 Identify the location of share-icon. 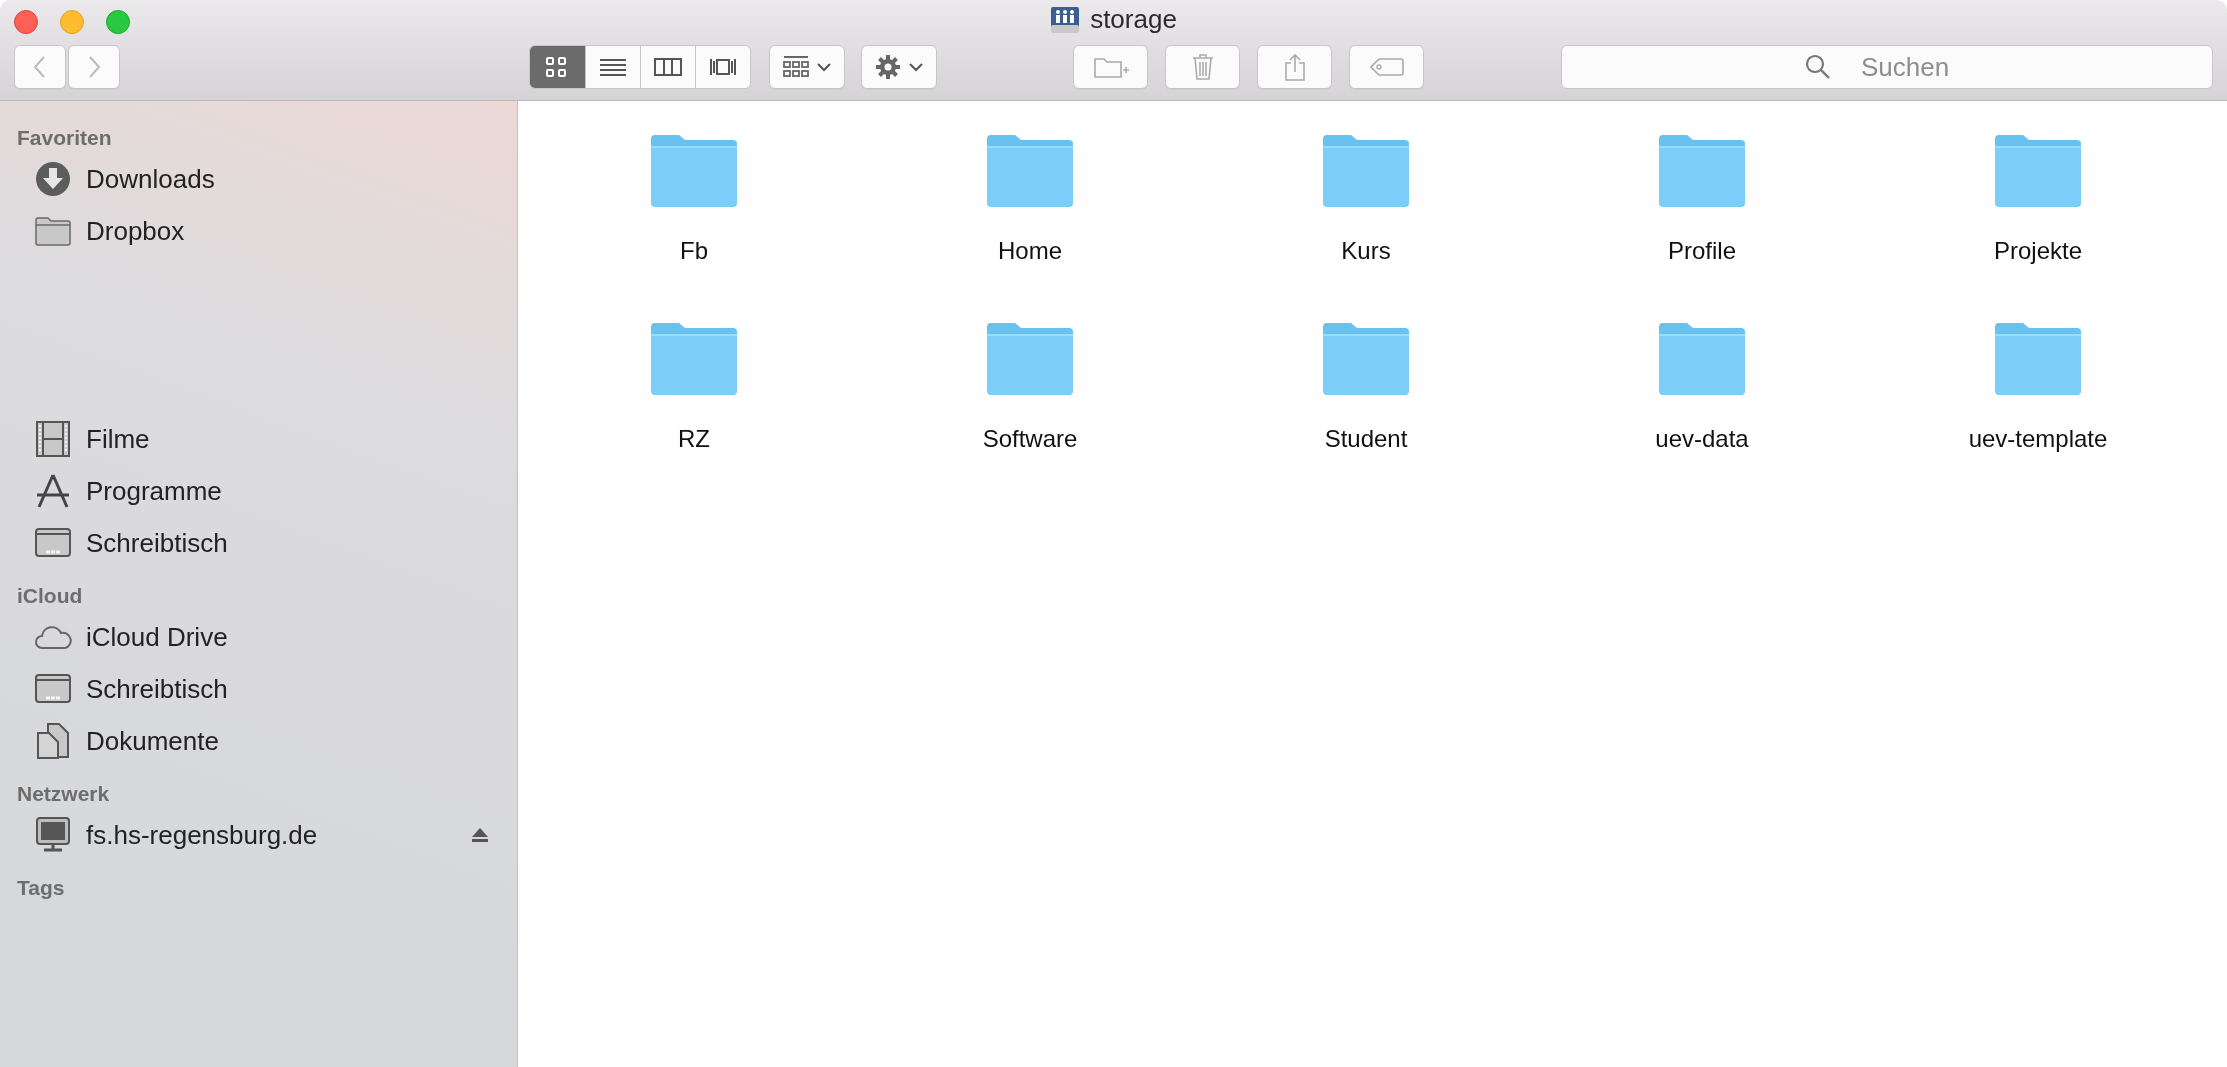
(1294, 67).